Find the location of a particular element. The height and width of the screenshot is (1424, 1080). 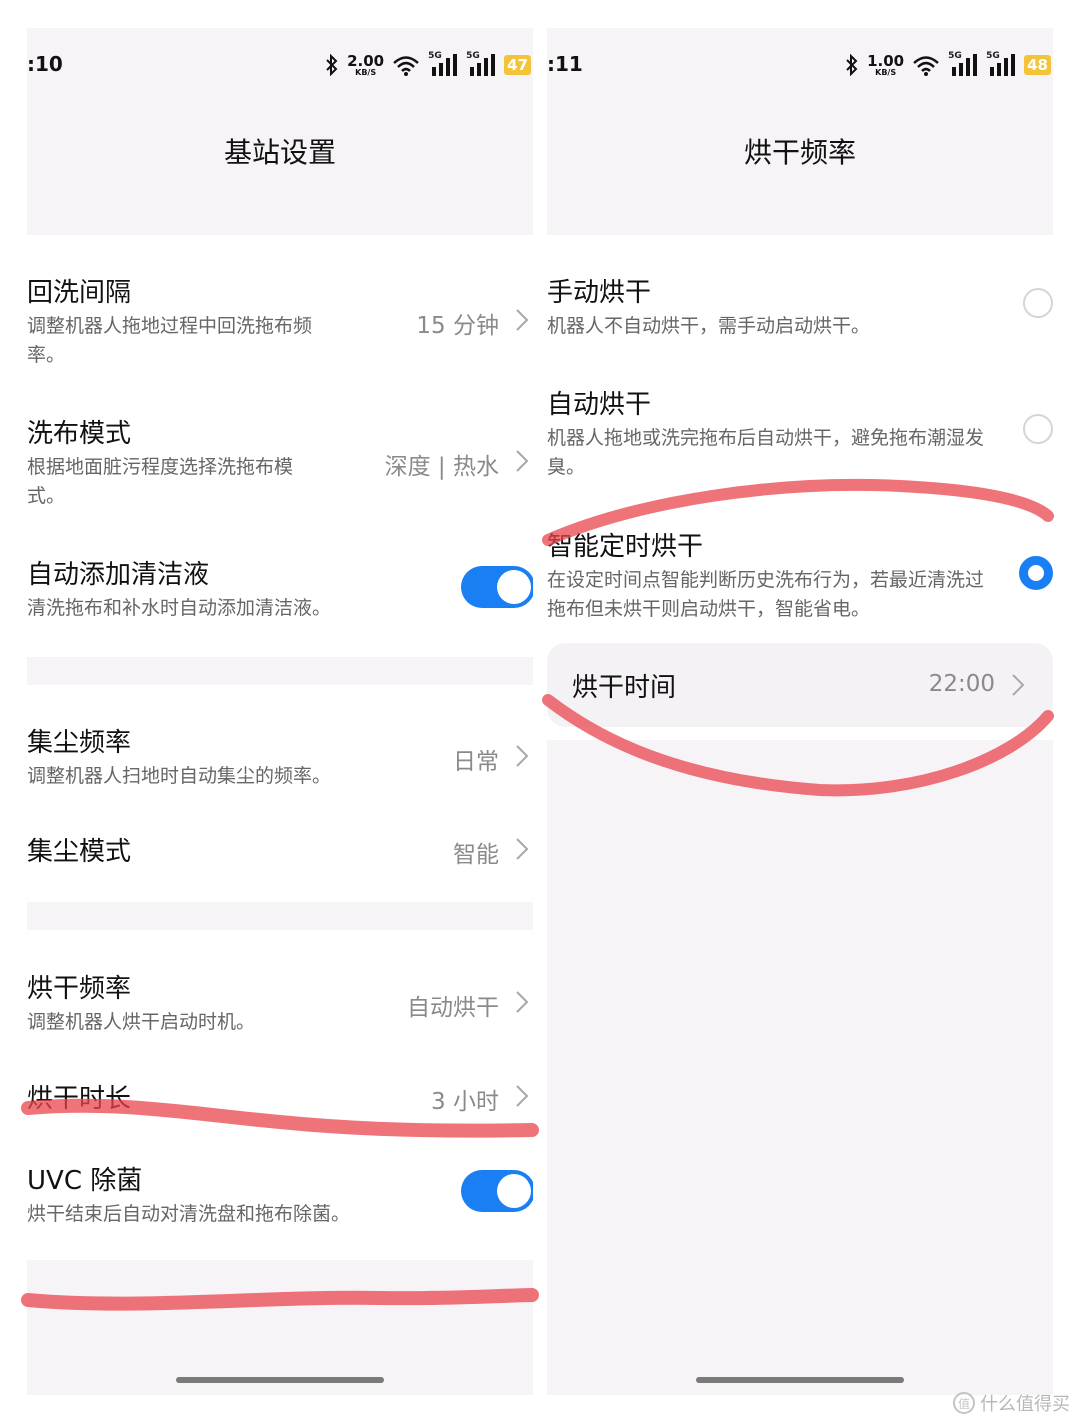

setting-label: 烘干时长 is located at coordinates (79, 1099).